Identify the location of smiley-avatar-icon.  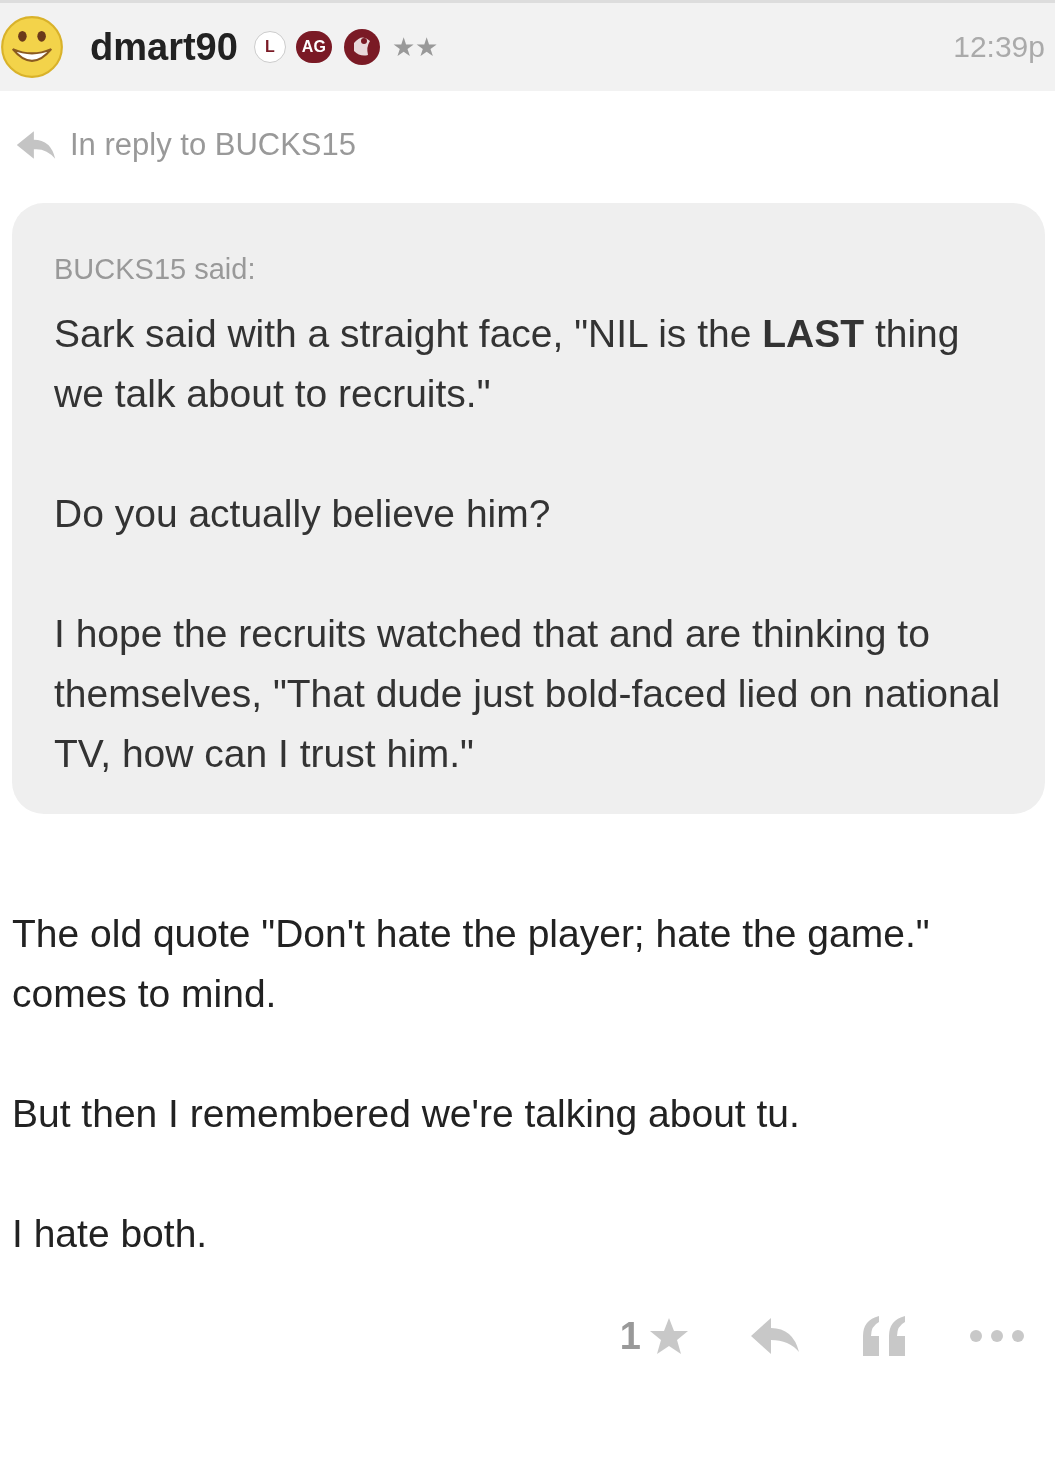
(32, 47).